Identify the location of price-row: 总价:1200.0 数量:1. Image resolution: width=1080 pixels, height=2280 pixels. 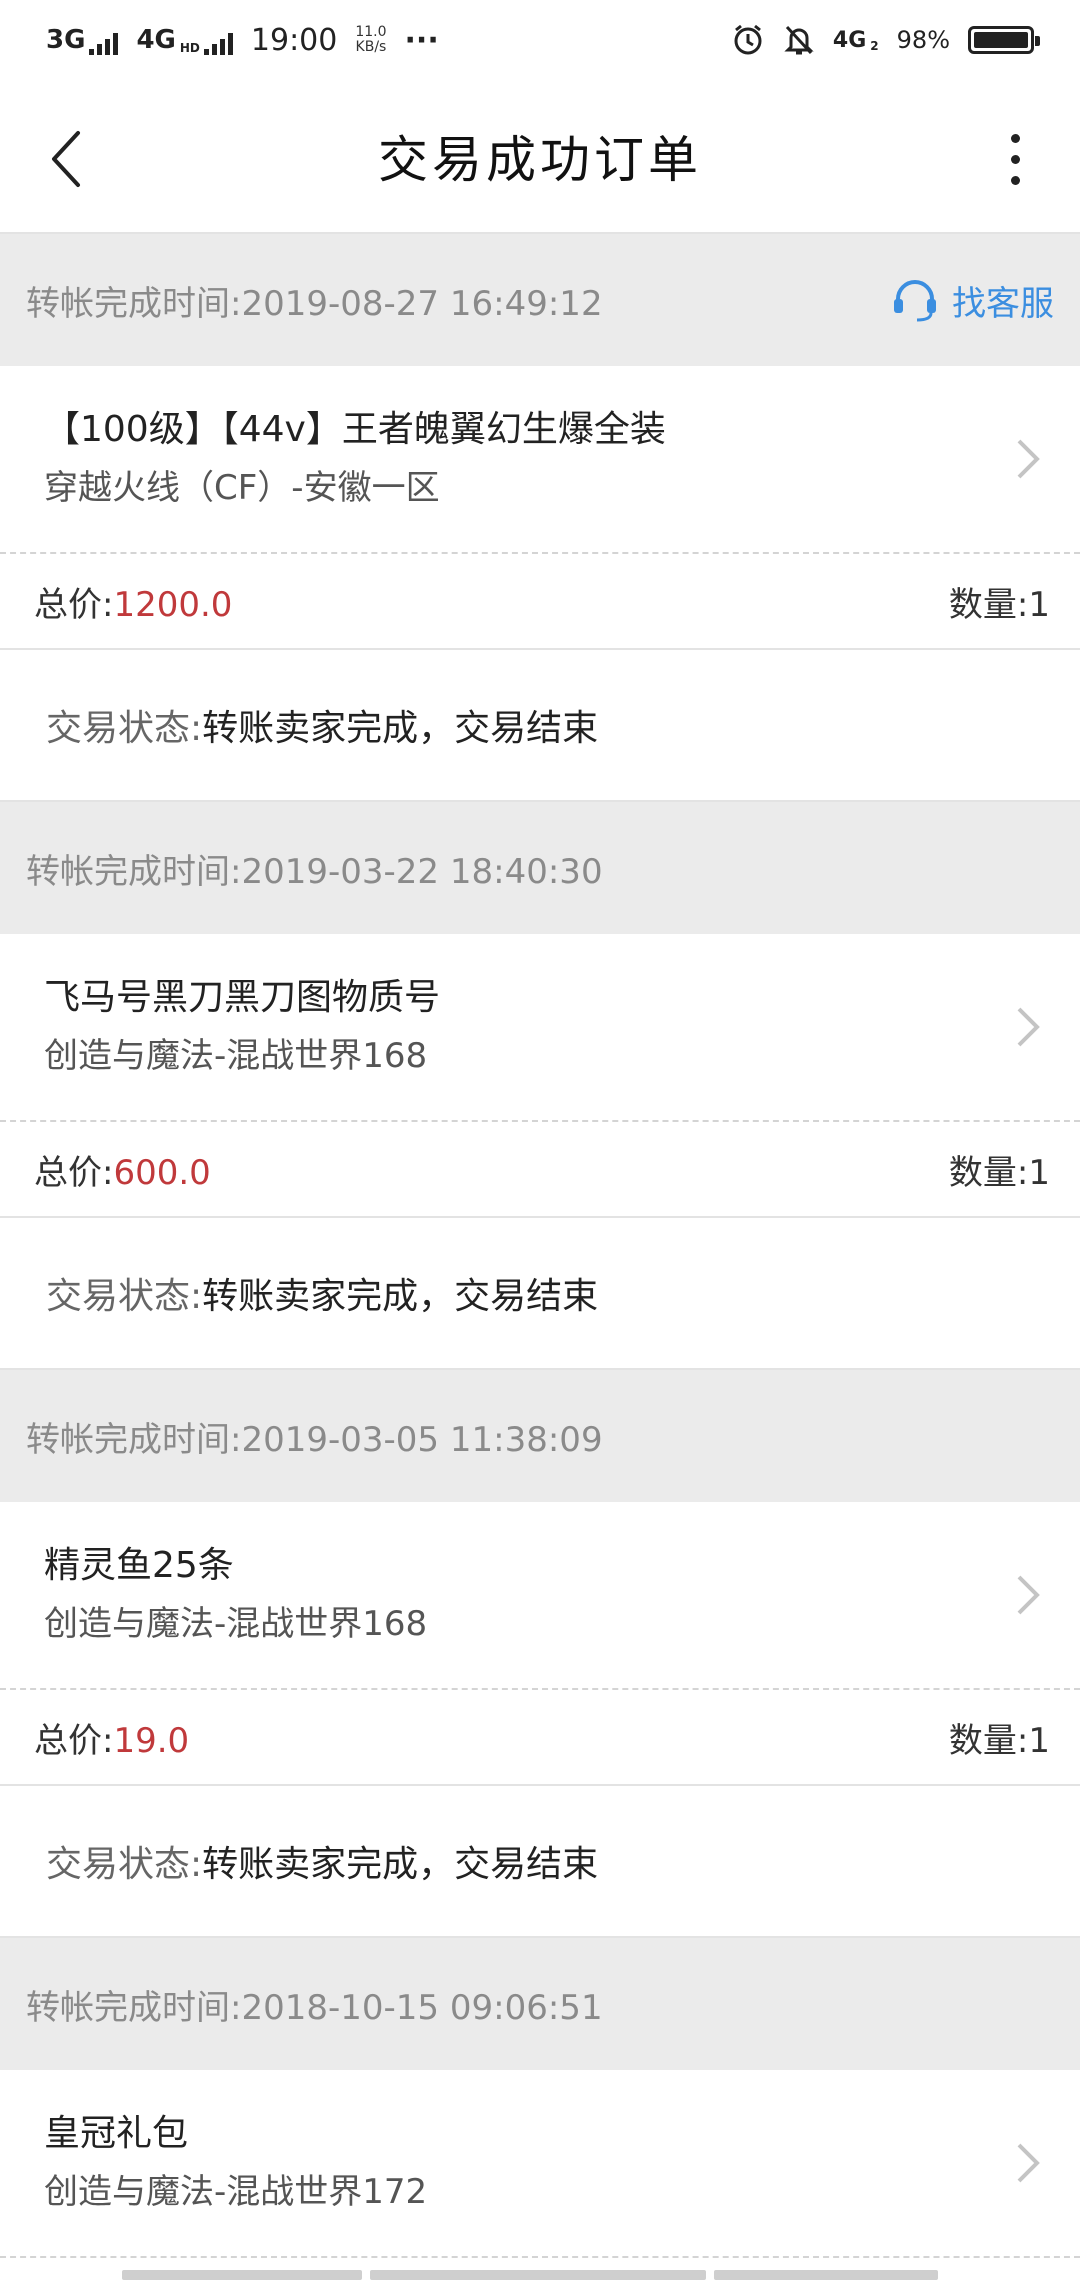
(540, 602).